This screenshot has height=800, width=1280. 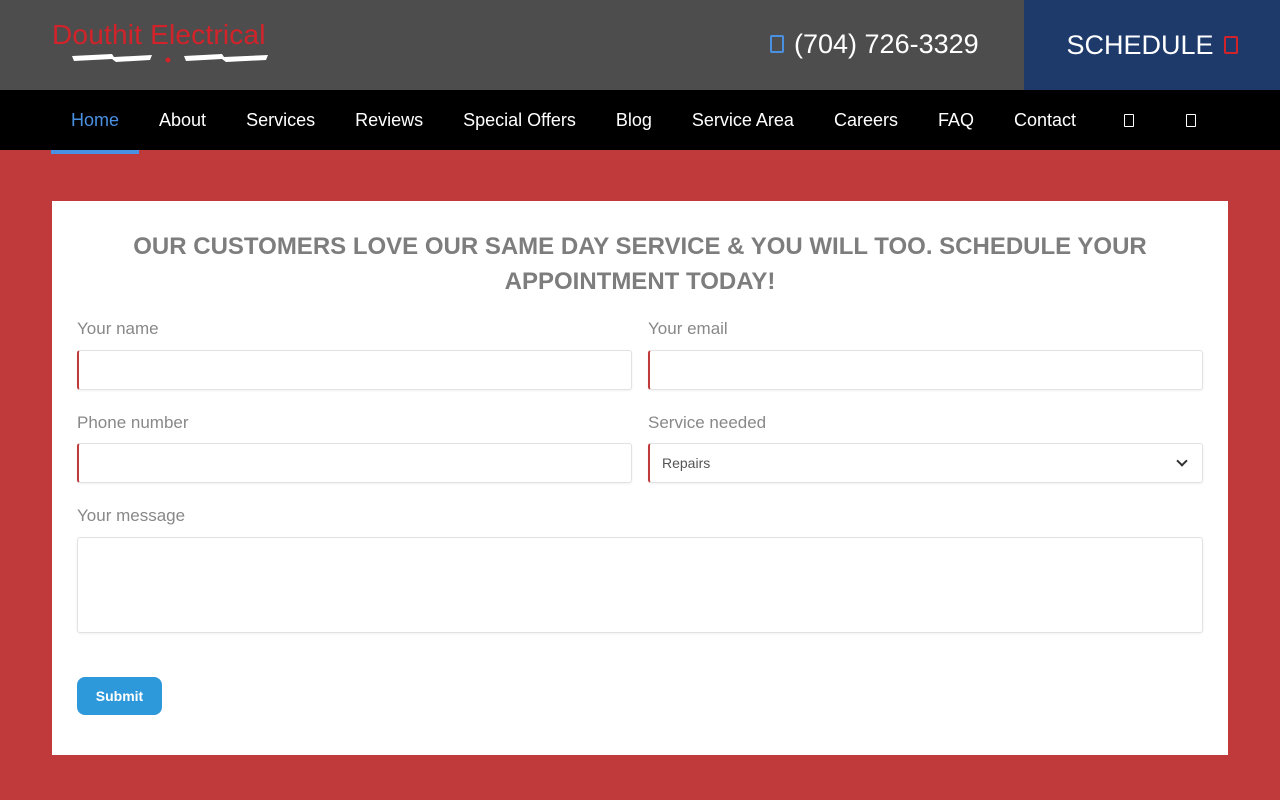 What do you see at coordinates (707, 422) in the screenshot?
I see `service-label: Service needed` at bounding box center [707, 422].